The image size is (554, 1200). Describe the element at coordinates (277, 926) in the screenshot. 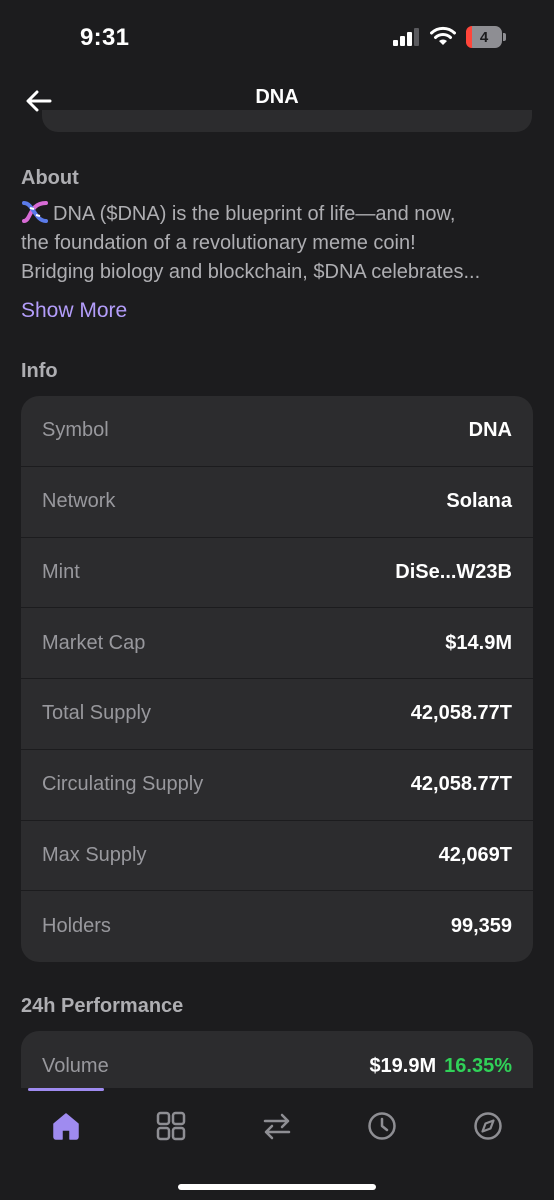

I see `info-row-holders: Holders 99,359` at that location.